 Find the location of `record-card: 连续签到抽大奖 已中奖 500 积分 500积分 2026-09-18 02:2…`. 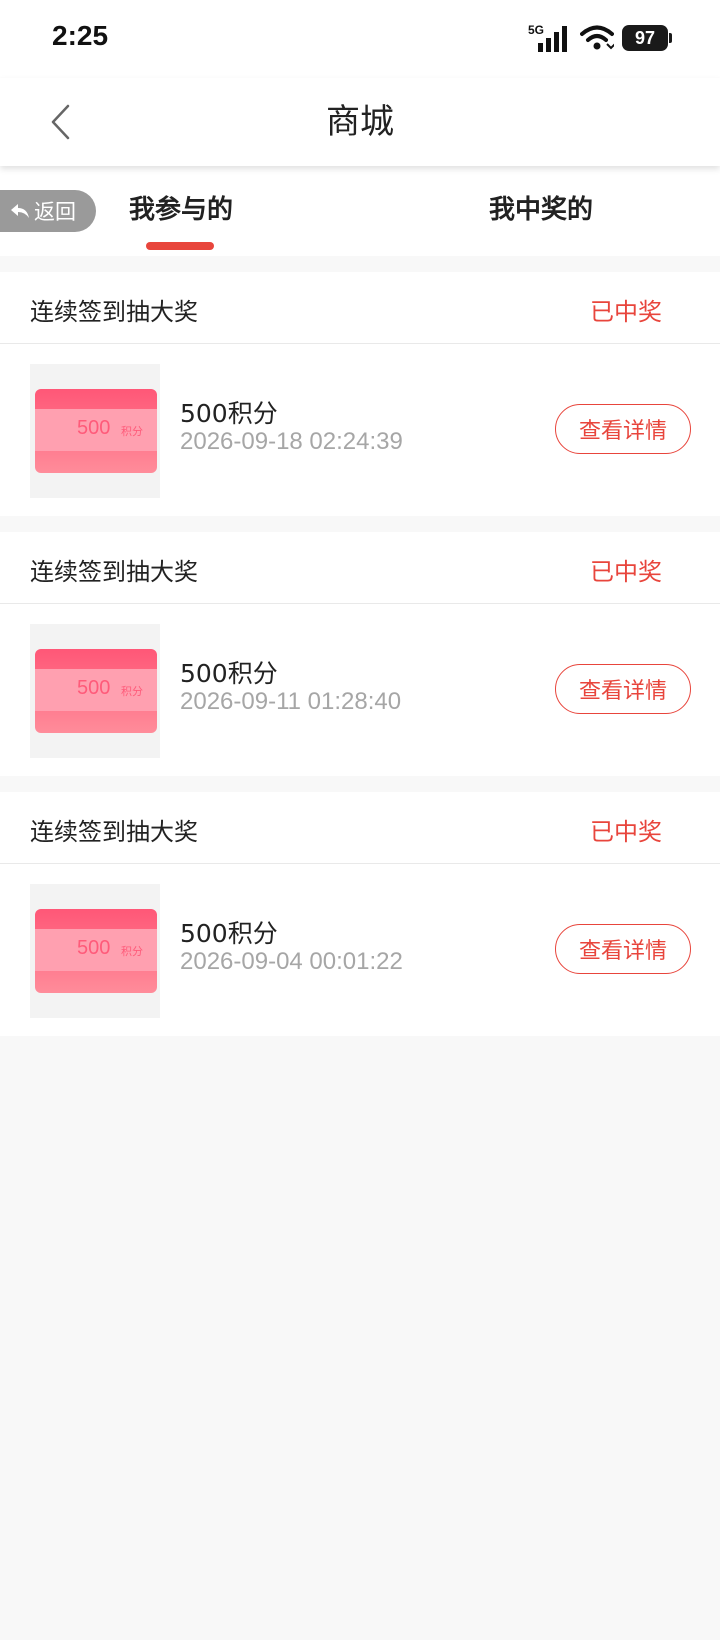

record-card: 连续签到抽大奖 已中奖 500 积分 500积分 2026-09-18 02:2… is located at coordinates (360, 394).